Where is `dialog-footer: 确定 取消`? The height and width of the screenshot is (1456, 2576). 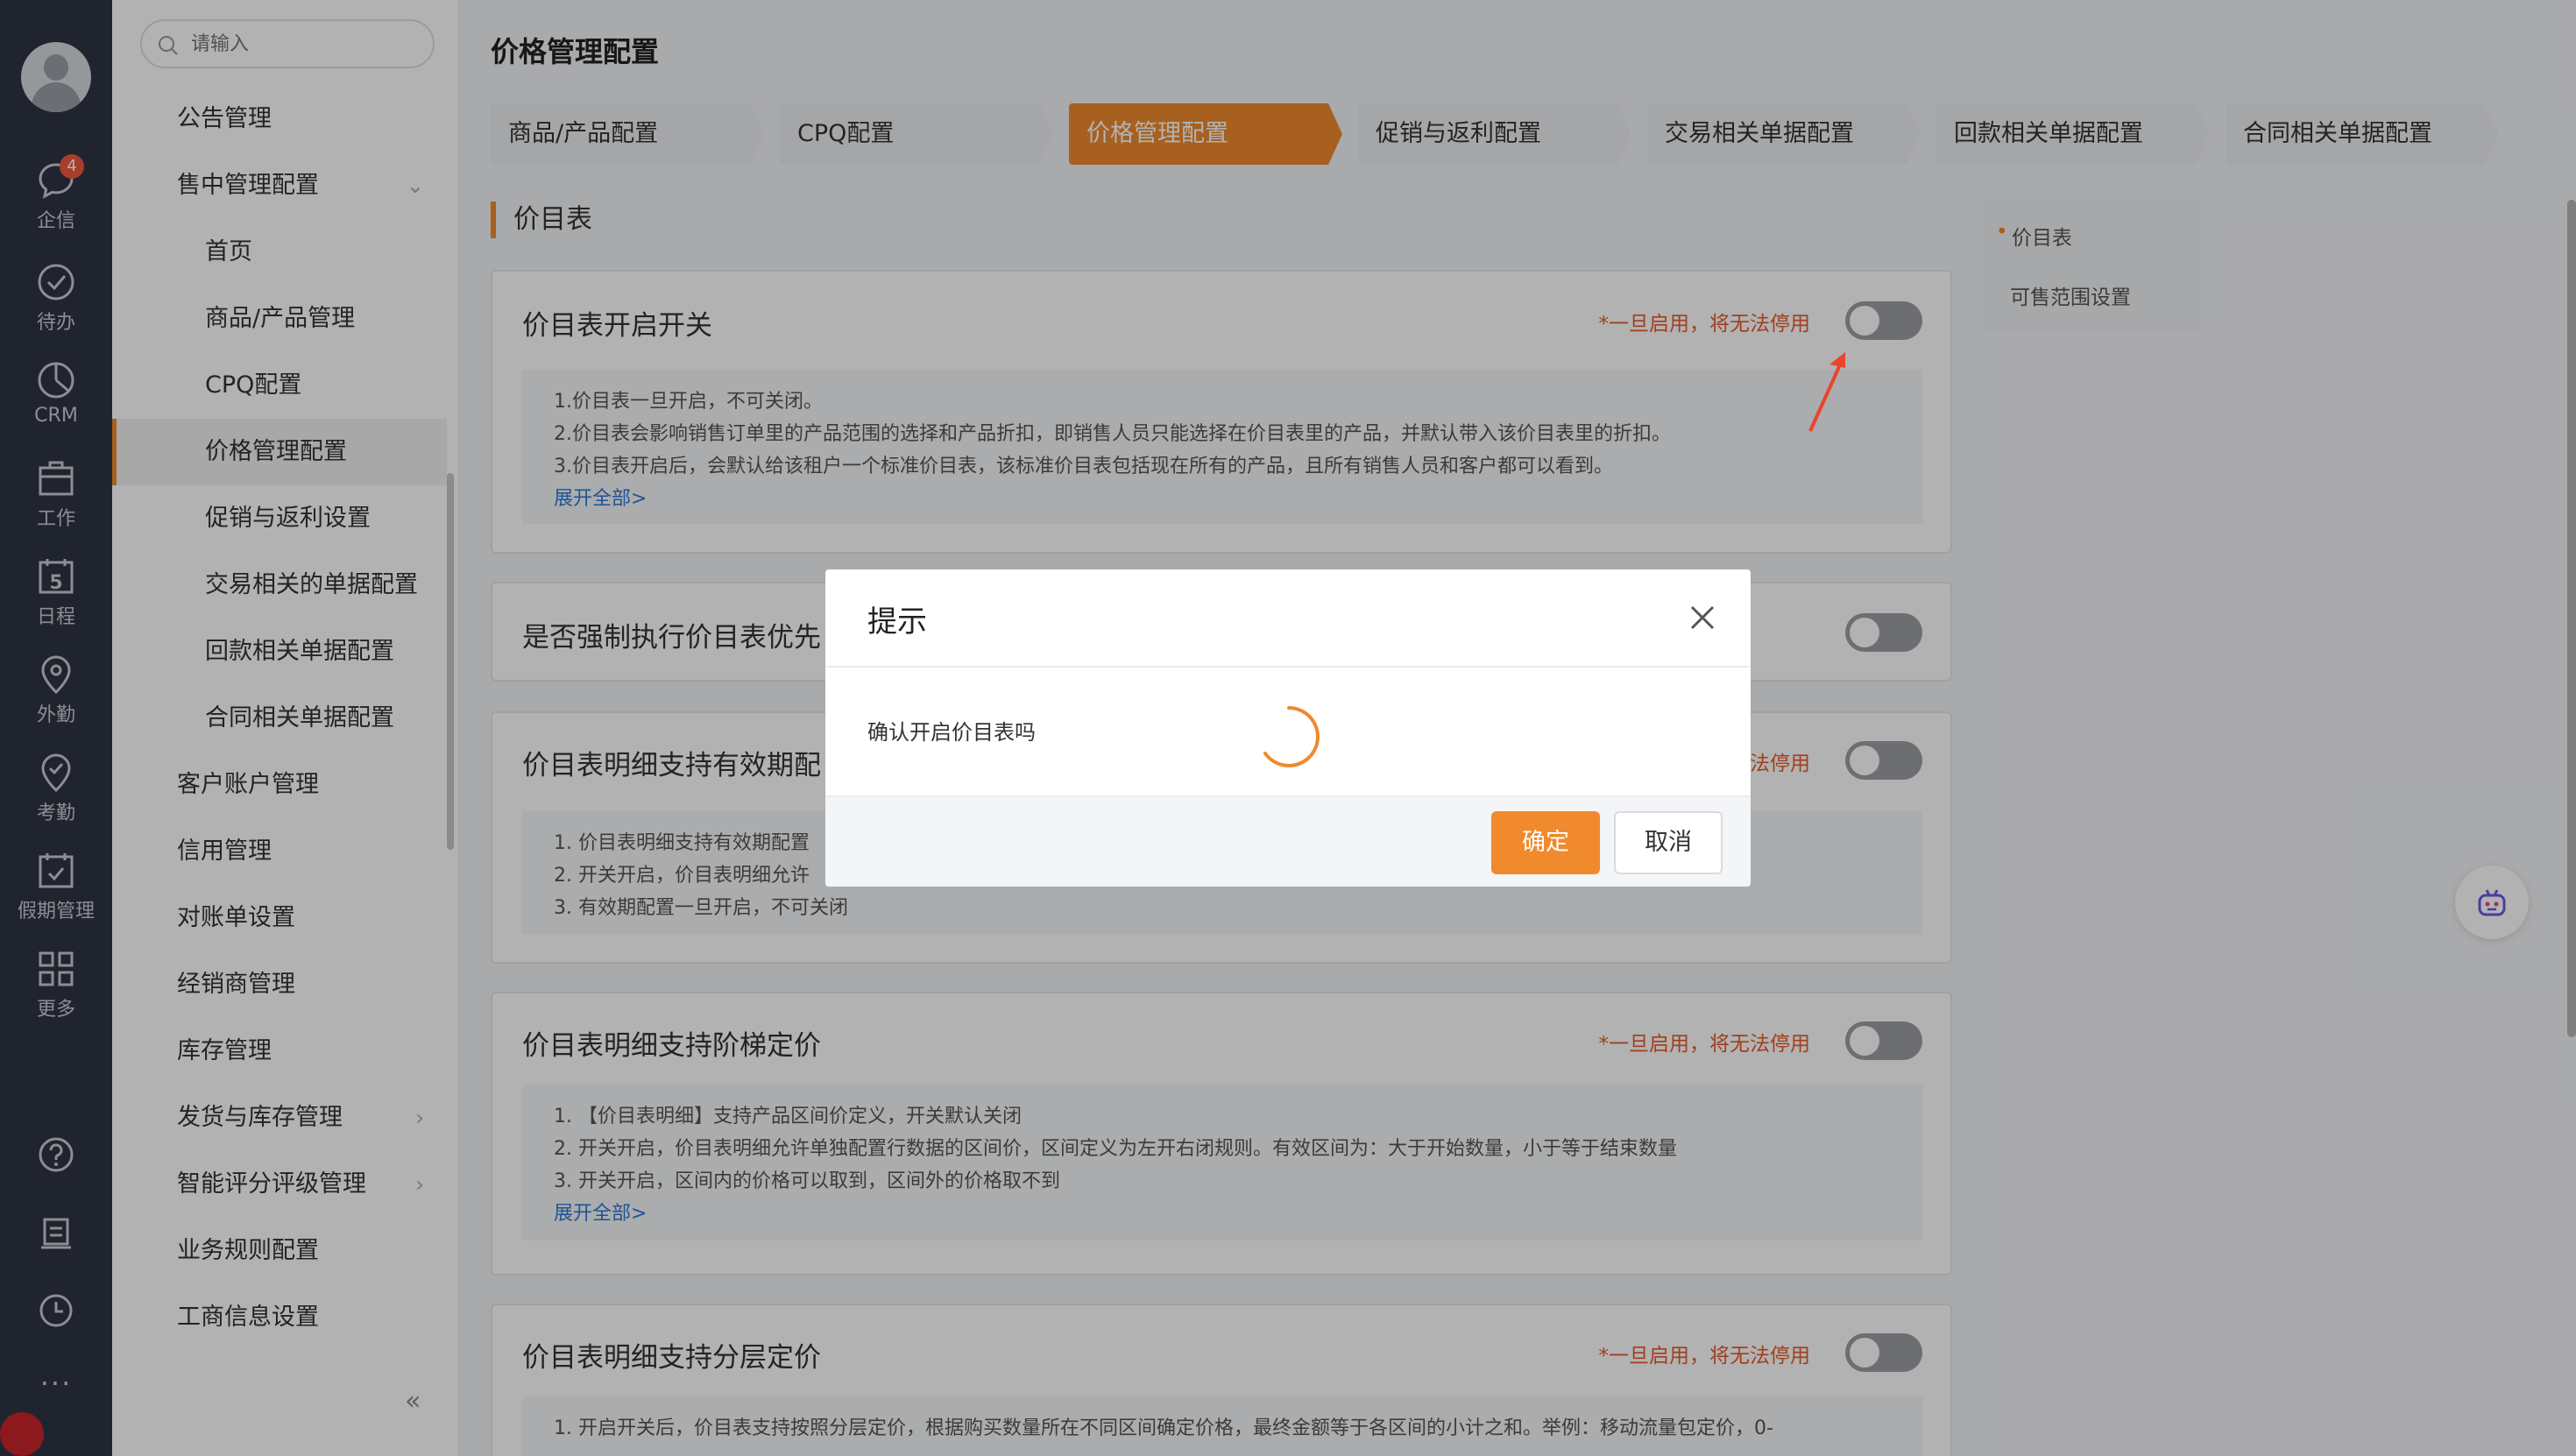
dialog-footer: 确定 取消 is located at coordinates (1288, 841).